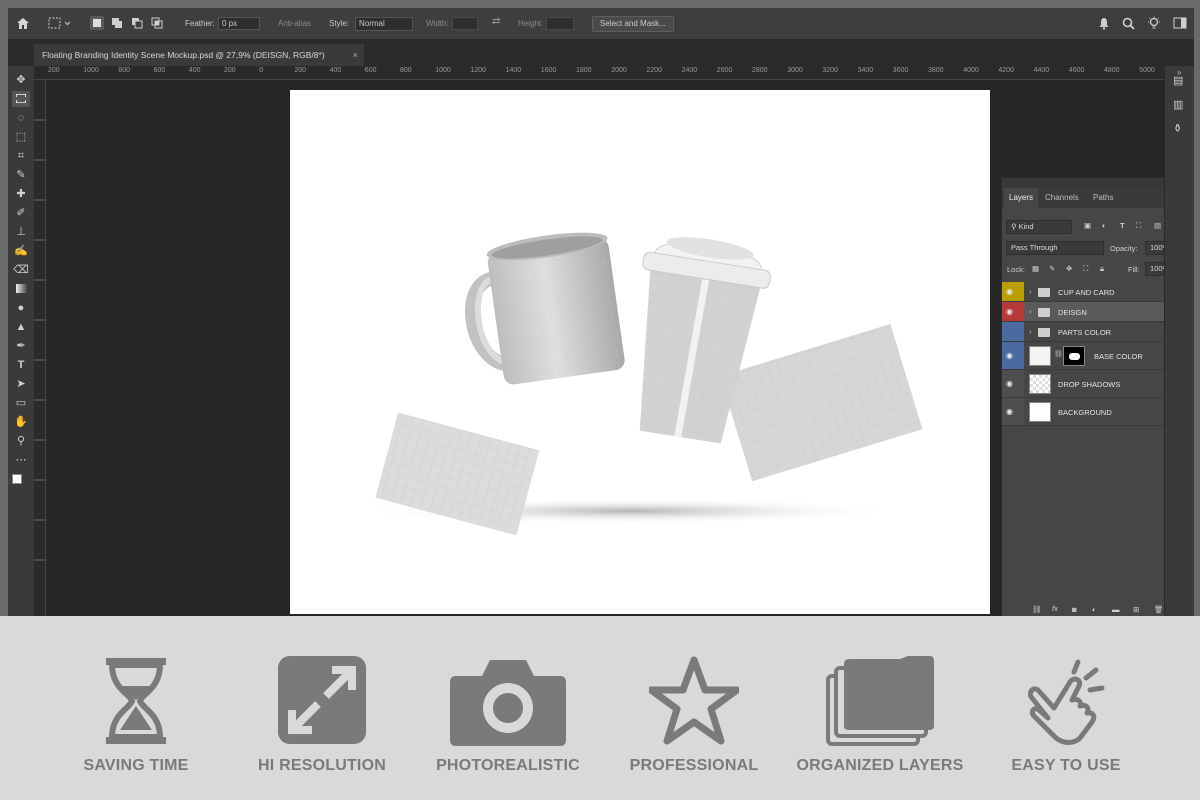 The width and height of the screenshot is (1200, 800). Describe the element at coordinates (1177, 128) in the screenshot. I see `adjustments-icon: ⚱` at that location.